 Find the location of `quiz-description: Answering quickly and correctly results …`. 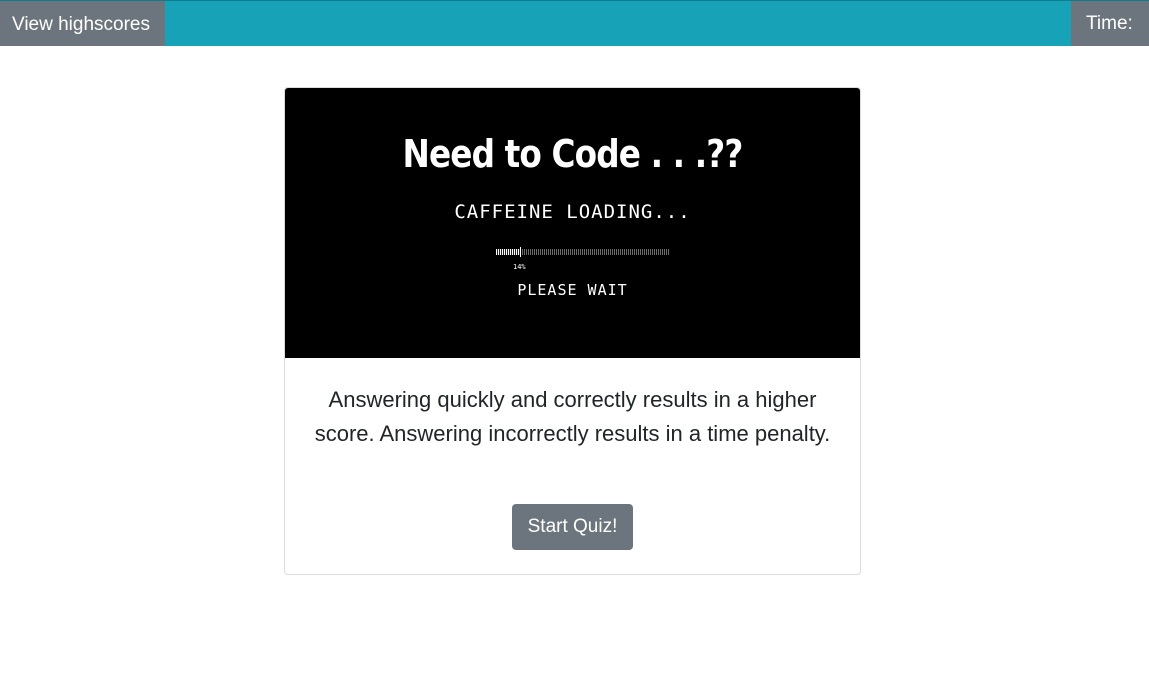

quiz-description: Answering quickly and correctly results … is located at coordinates (572, 416).